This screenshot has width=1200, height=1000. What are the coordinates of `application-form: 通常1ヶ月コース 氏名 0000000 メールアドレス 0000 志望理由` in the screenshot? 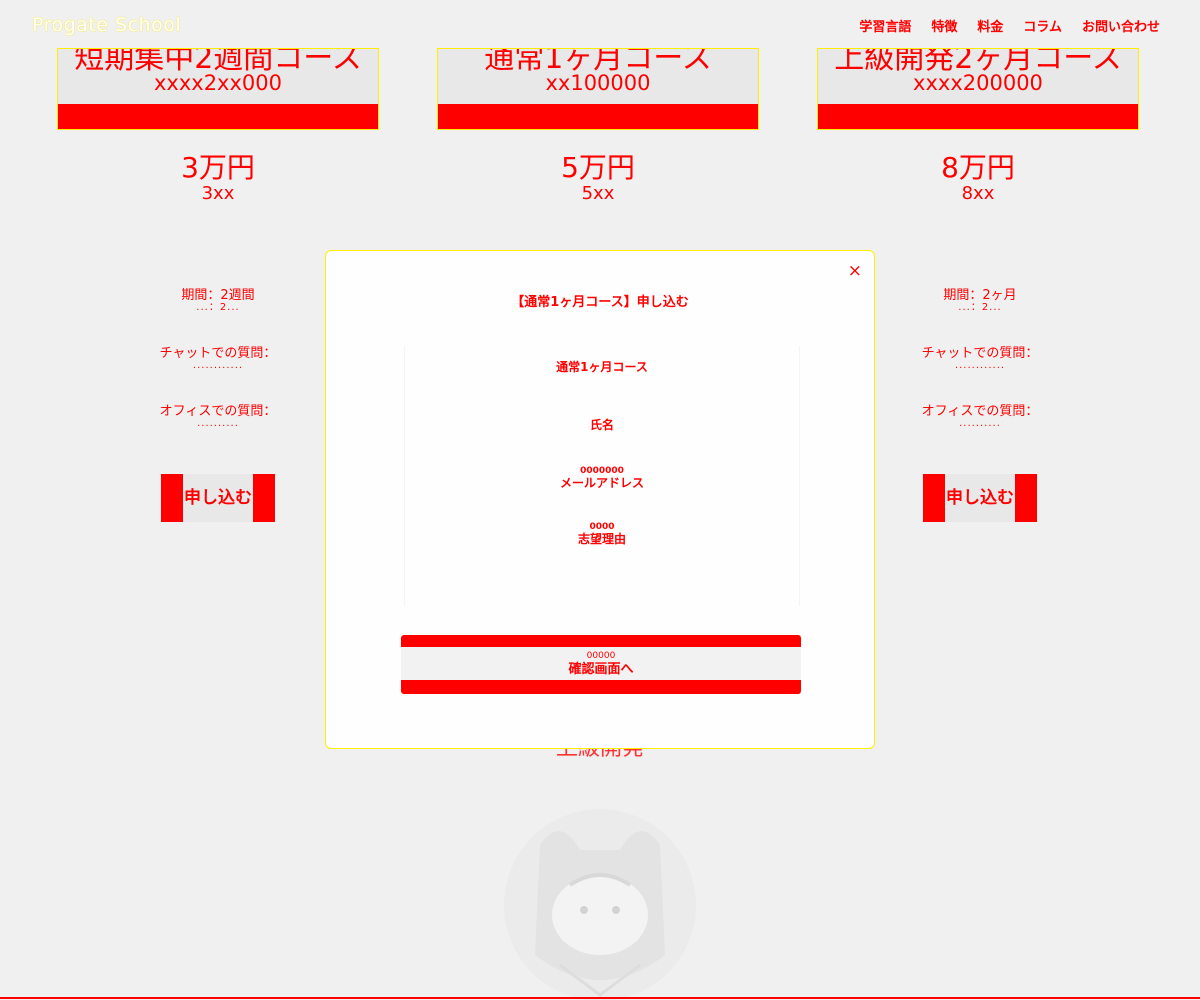 It's located at (602, 476).